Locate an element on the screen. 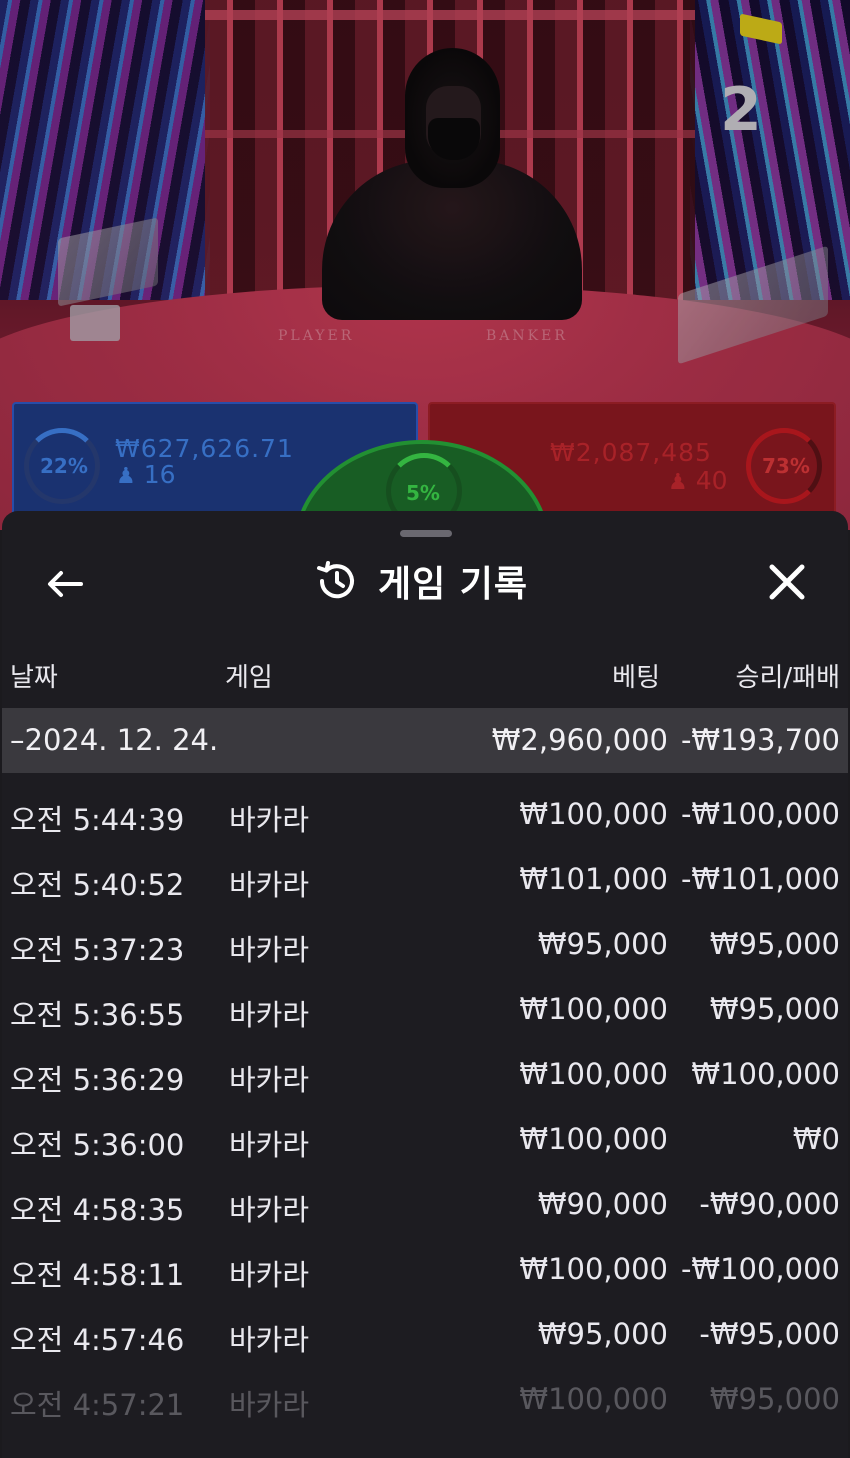 The width and height of the screenshot is (850, 1458). history-row: 오전 4:57:46 바카라 ₩95,000 -₩95,000 is located at coordinates (425, 1333).